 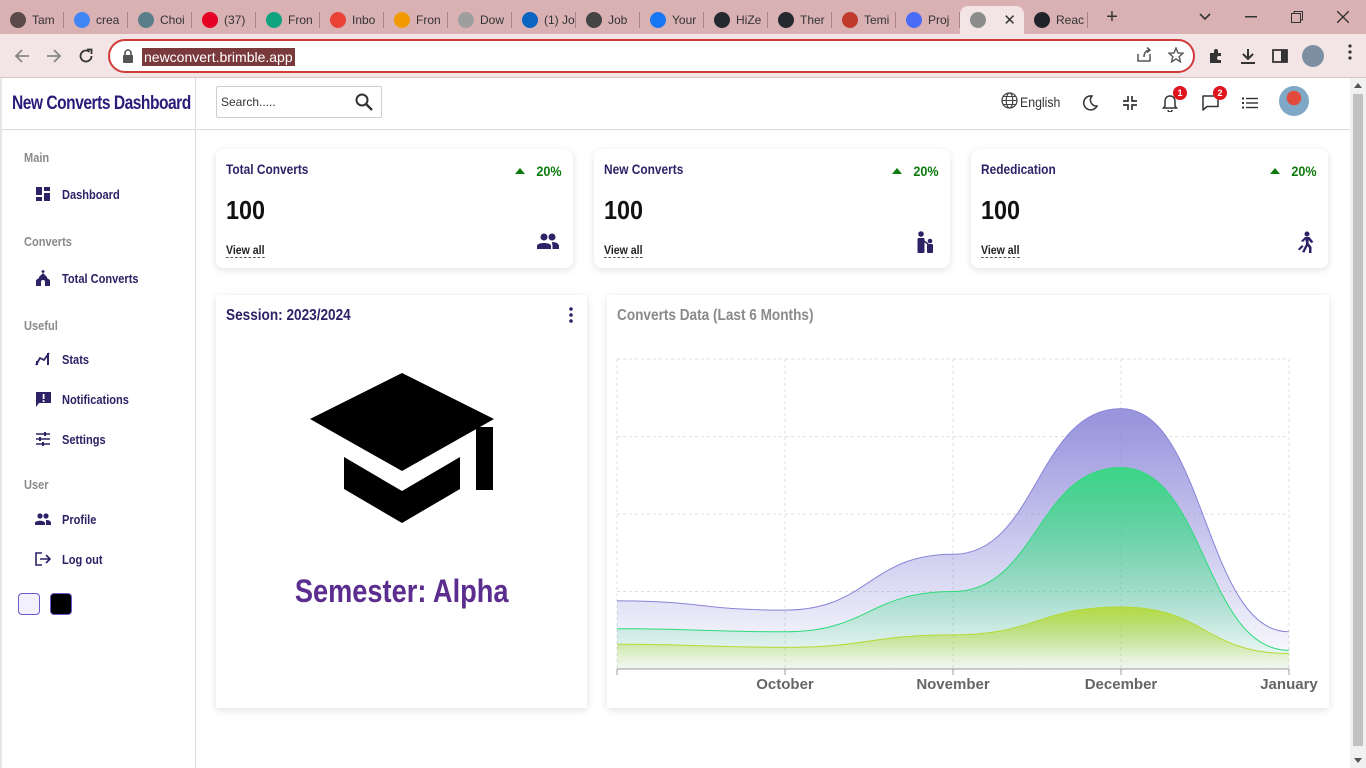 I want to click on side-panel-icon, so click(x=1280, y=56).